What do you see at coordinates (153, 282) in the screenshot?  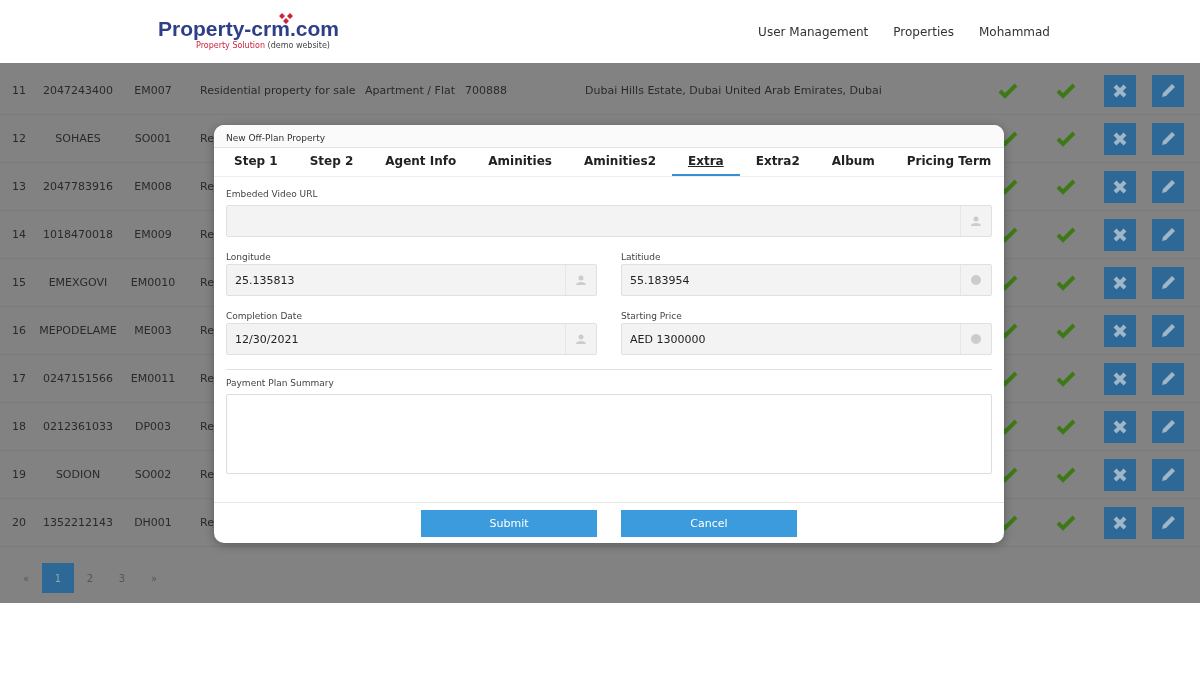 I see `table-cell: EM0010` at bounding box center [153, 282].